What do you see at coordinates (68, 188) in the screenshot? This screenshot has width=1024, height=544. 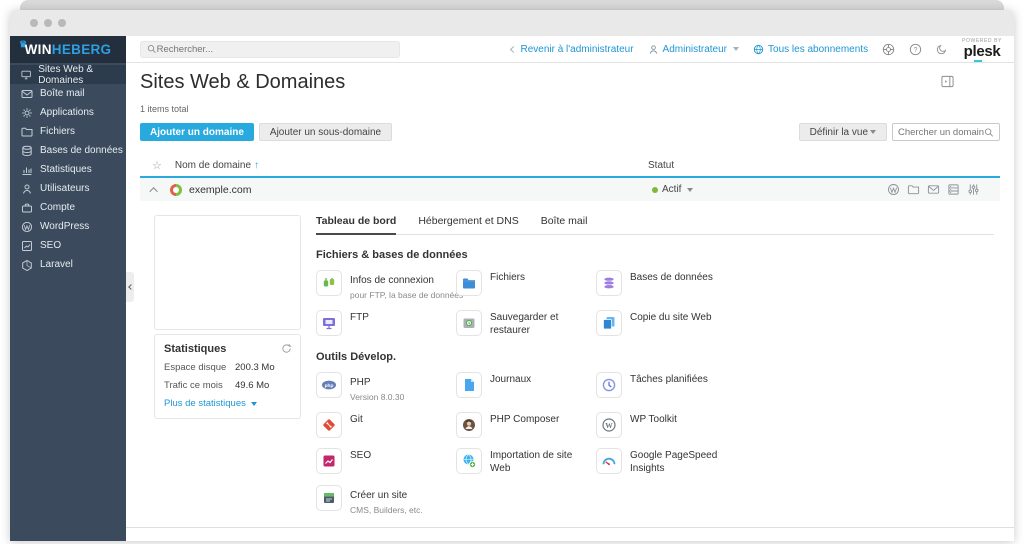 I see `sidebar-item-utilisateurs: Utilisateurs` at bounding box center [68, 188].